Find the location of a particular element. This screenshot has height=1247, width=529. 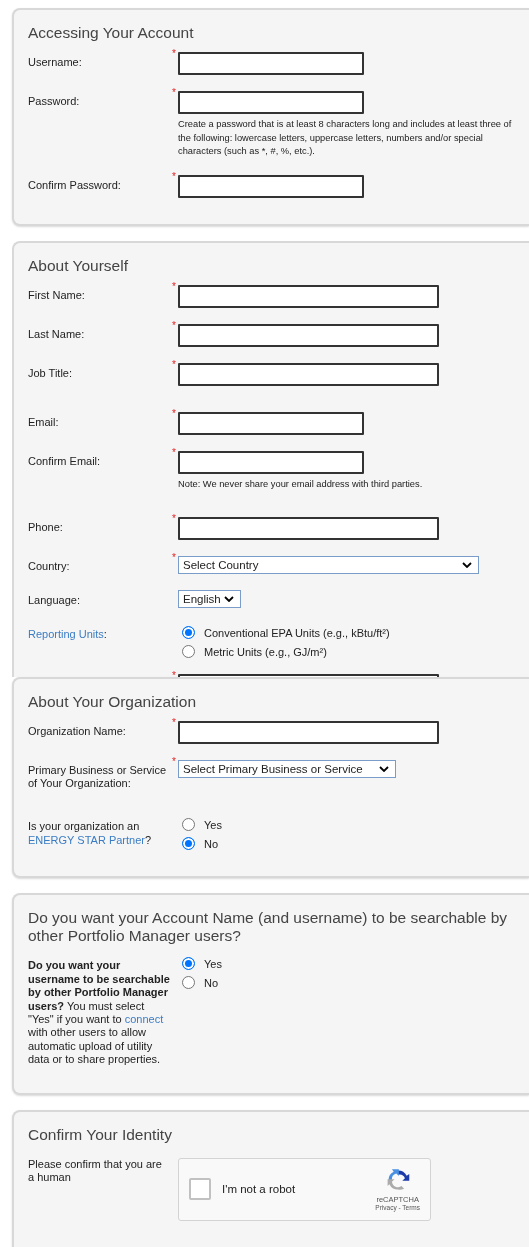

field-label: Confirm Email: is located at coordinates (64, 460).